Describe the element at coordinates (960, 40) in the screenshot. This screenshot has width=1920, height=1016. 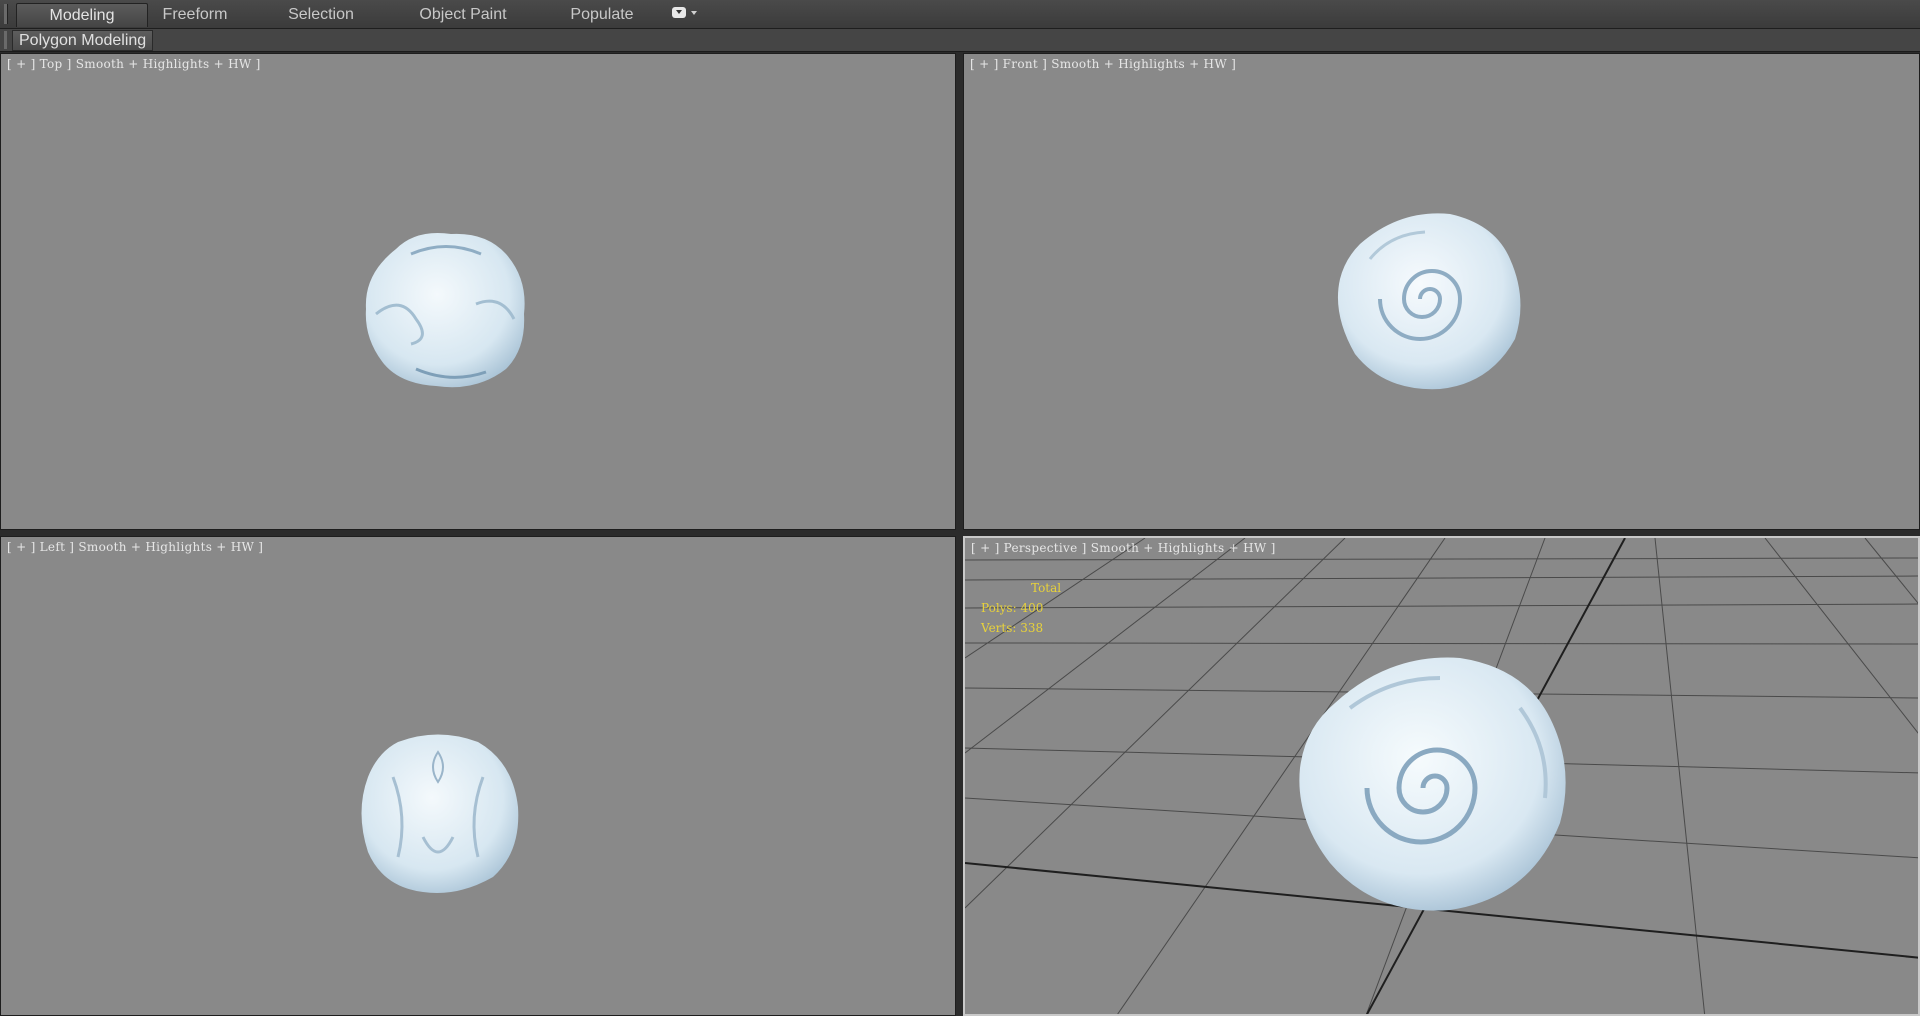
I see `ribbon-panel-bar: Polygon Modeling` at that location.